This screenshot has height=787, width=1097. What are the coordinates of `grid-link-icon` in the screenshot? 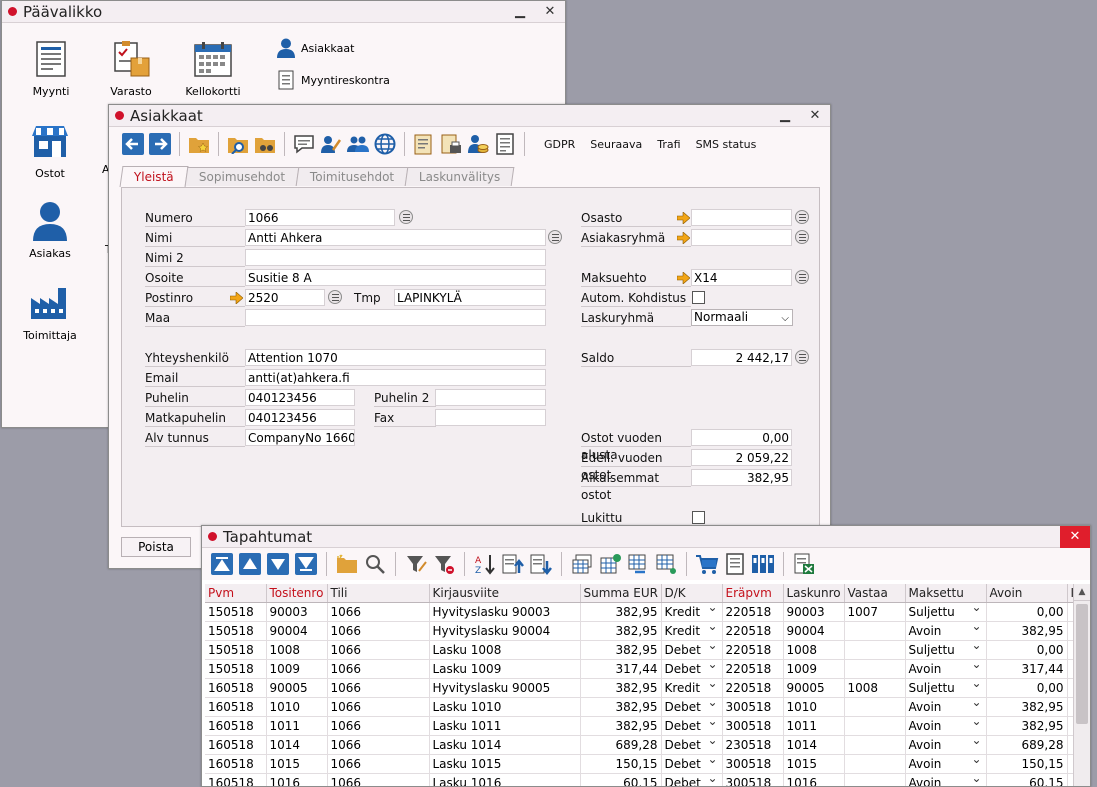 It's located at (638, 564).